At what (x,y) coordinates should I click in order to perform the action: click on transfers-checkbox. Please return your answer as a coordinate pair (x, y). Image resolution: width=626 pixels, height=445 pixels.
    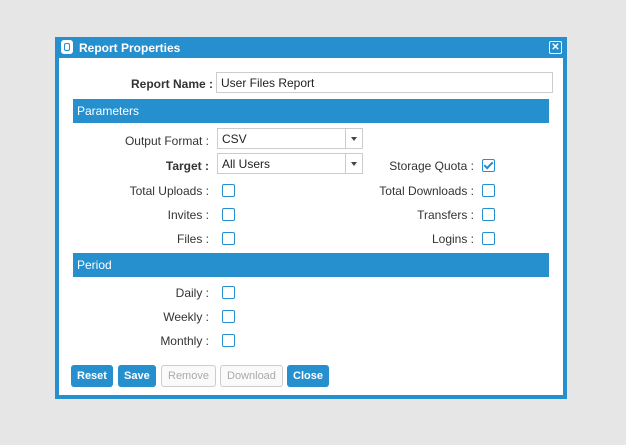
    Looking at the image, I should click on (488, 214).